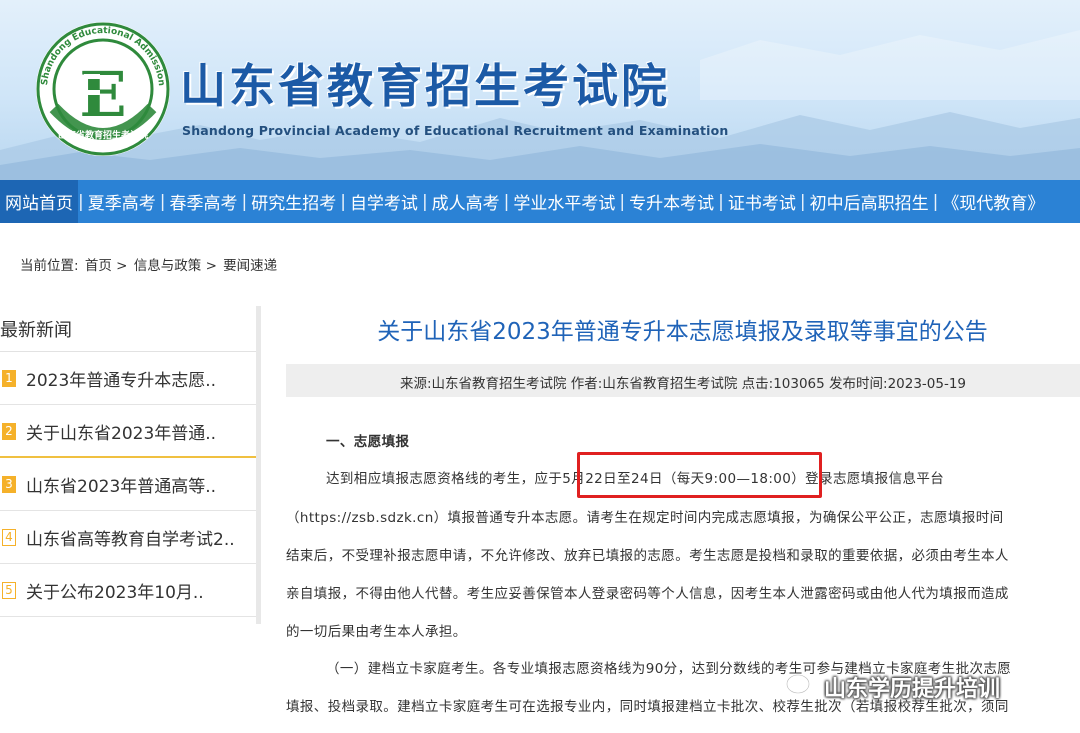  Describe the element at coordinates (49, 266) in the screenshot. I see `breadcrumb-prefix: 当前位置:` at that location.